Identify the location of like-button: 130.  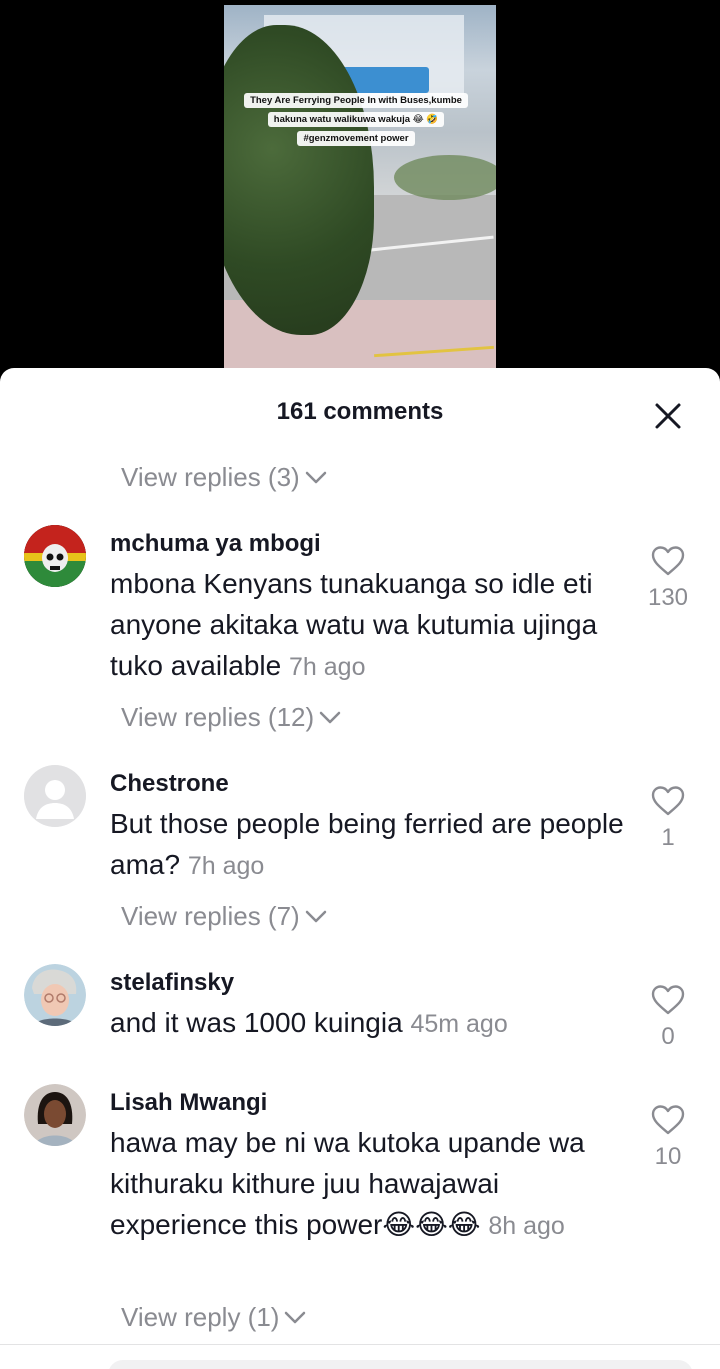
(668, 578).